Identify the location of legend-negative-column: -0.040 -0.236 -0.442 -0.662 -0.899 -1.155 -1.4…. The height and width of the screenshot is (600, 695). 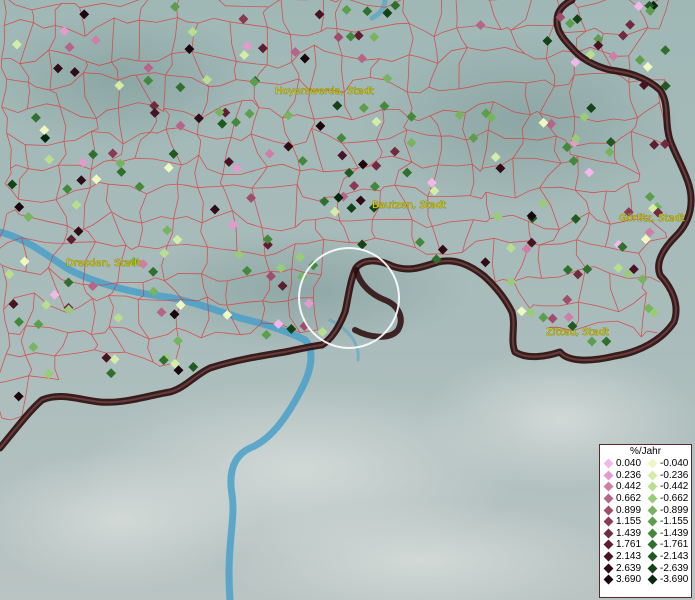
(669, 522).